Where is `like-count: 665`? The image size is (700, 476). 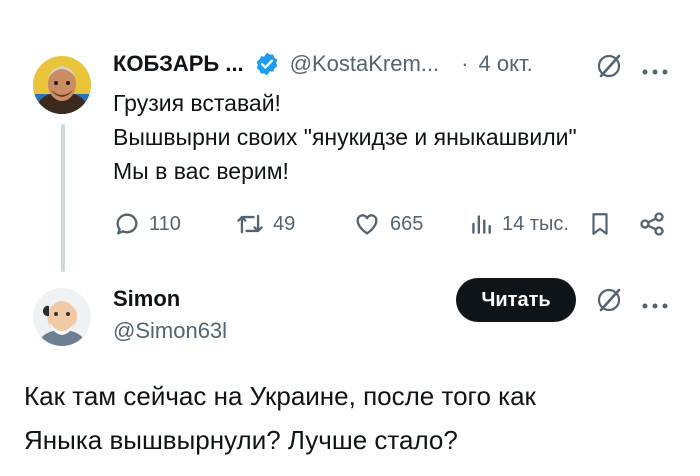 like-count: 665 is located at coordinates (407, 223).